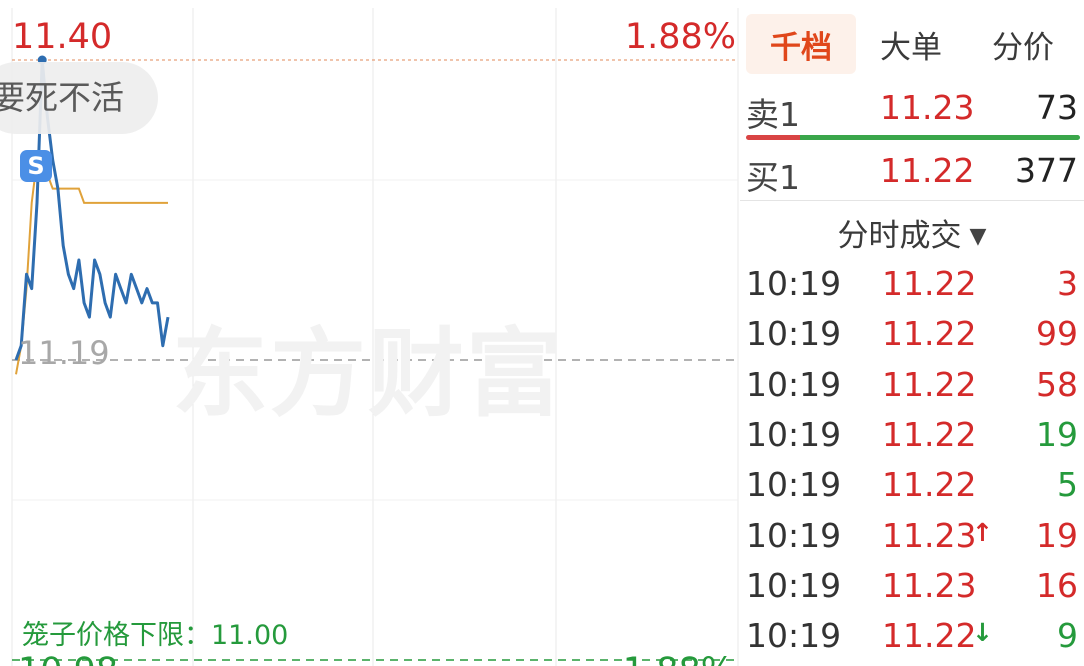 The height and width of the screenshot is (666, 1084). Describe the element at coordinates (155, 635) in the screenshot. I see `price-cage-lower-limit: 笼子价格下限：11.00` at that location.